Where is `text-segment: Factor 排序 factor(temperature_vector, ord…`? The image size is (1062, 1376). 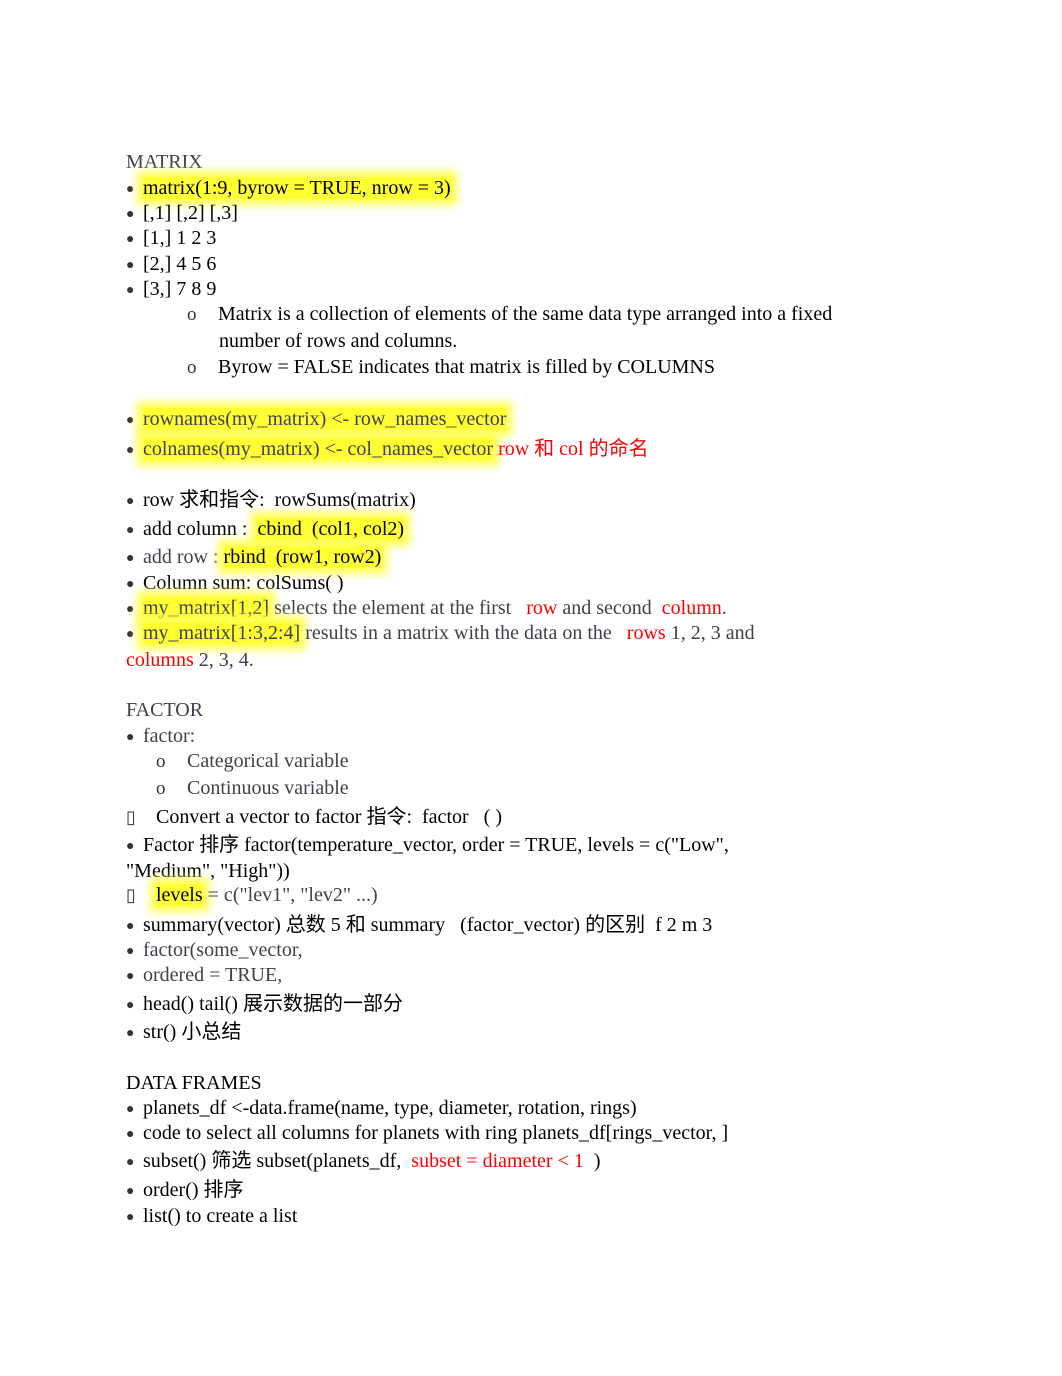 text-segment: Factor 排序 factor(temperature_vector, ord… is located at coordinates (436, 845).